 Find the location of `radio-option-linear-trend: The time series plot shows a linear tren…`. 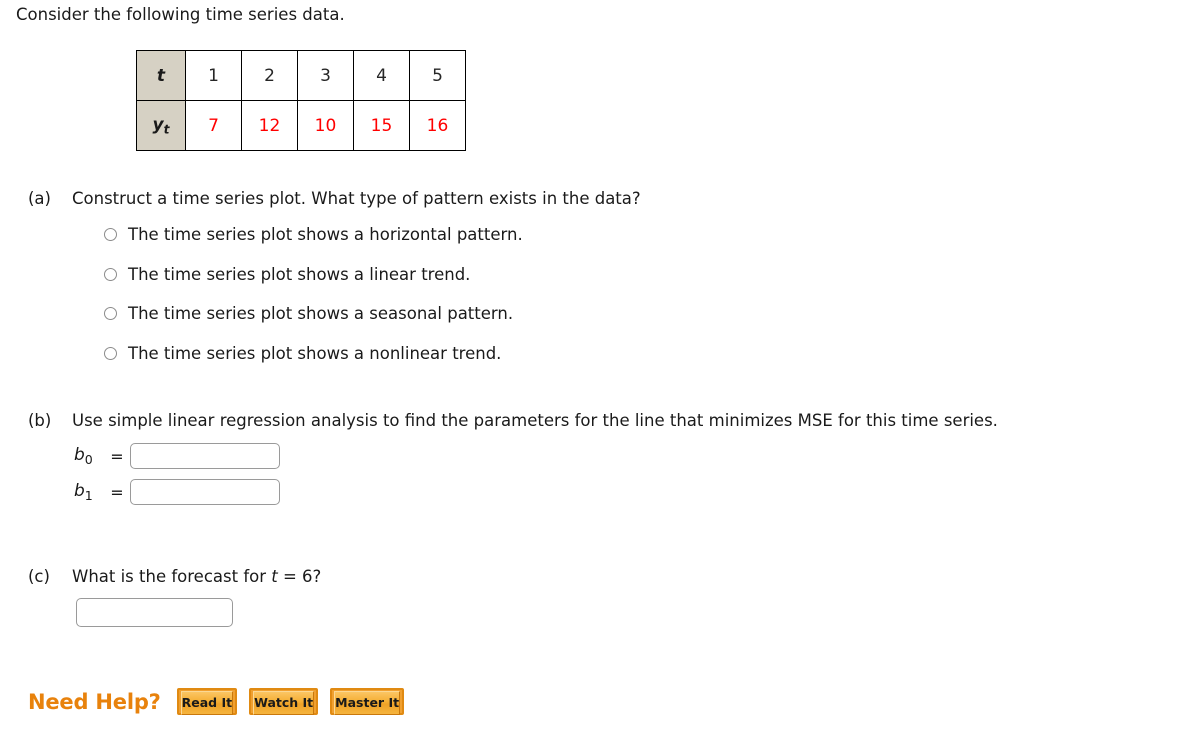

radio-option-linear-trend: The time series plot shows a linear tren… is located at coordinates (313, 274).